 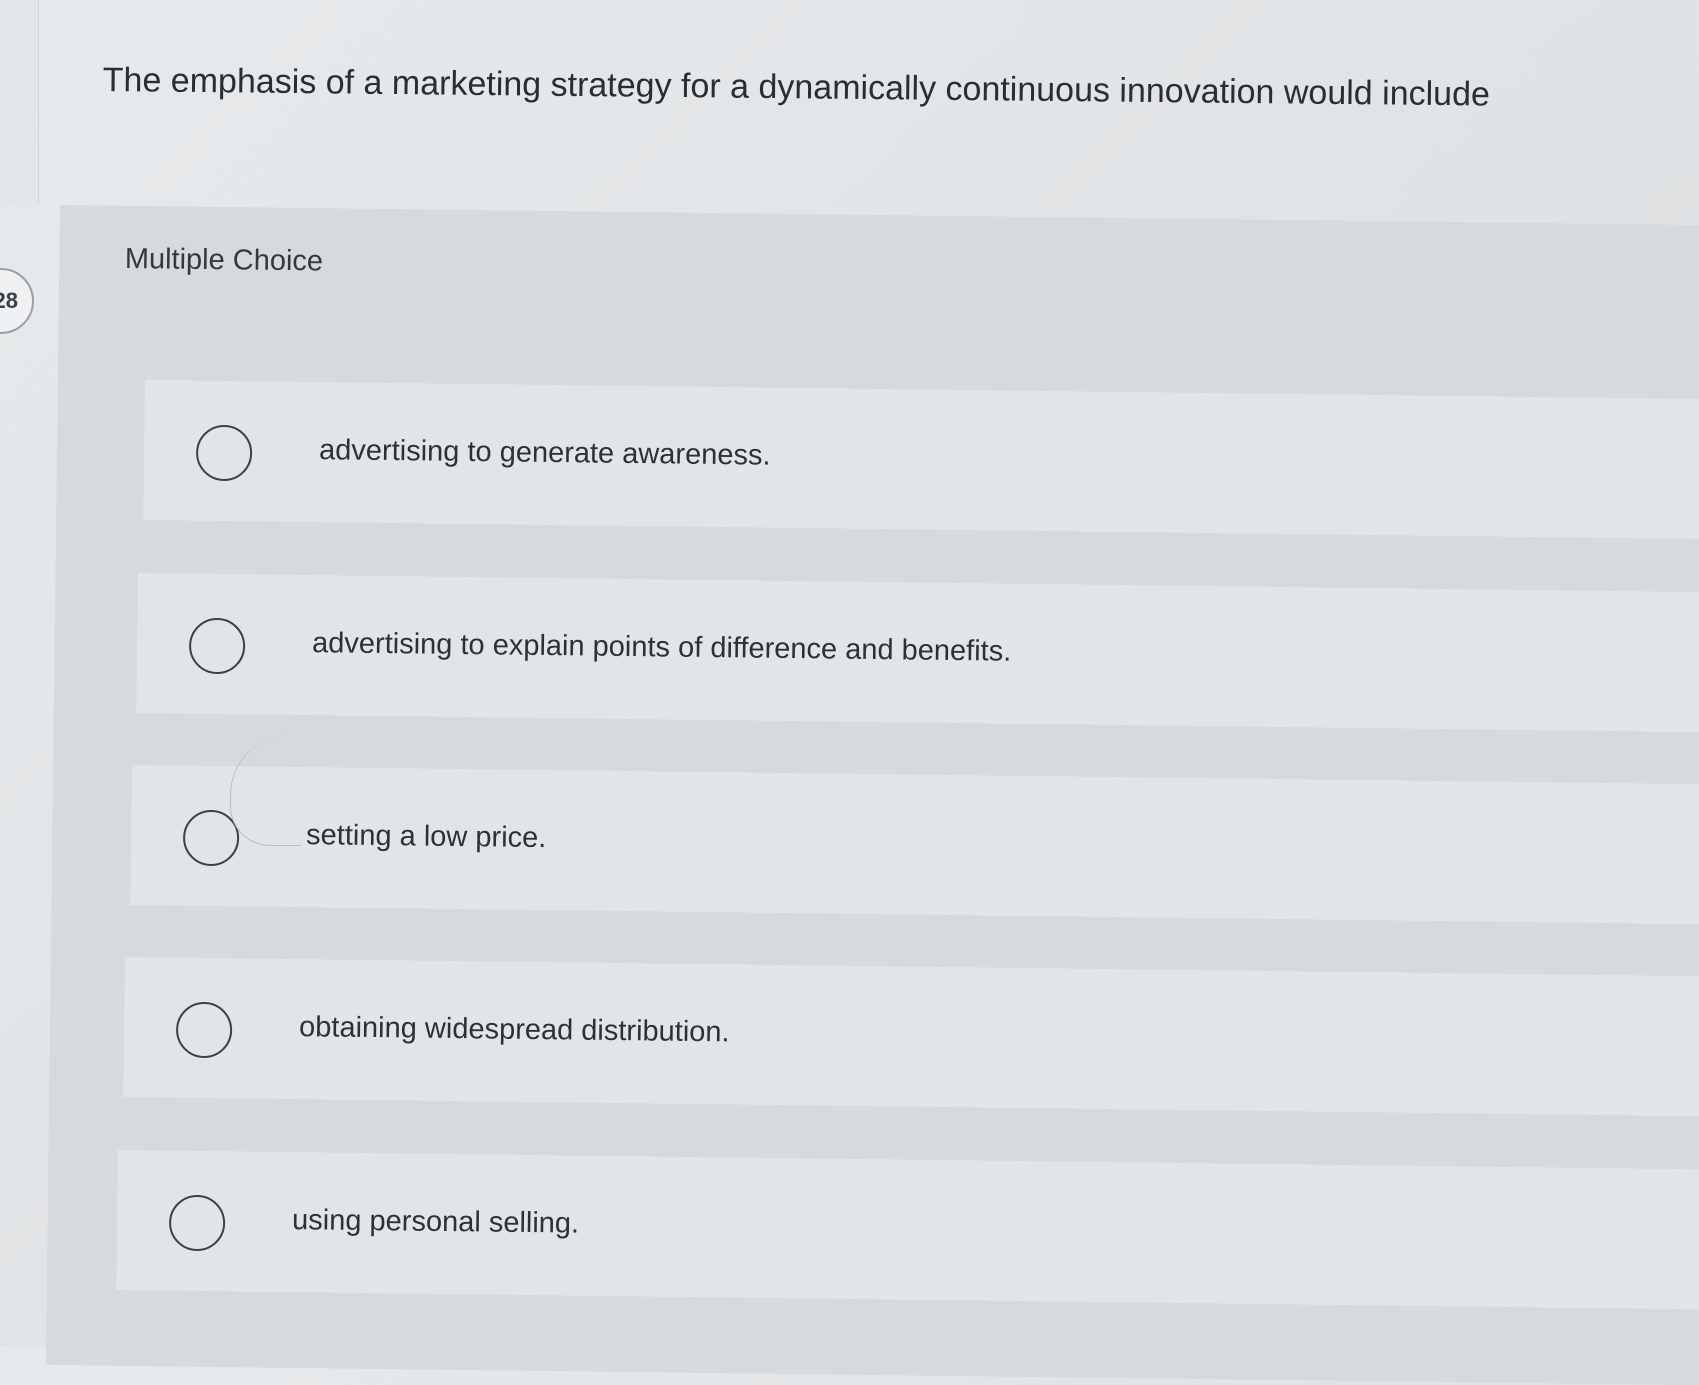 What do you see at coordinates (914, 845) in the screenshot?
I see `option-row-3: setting a low price.` at bounding box center [914, 845].